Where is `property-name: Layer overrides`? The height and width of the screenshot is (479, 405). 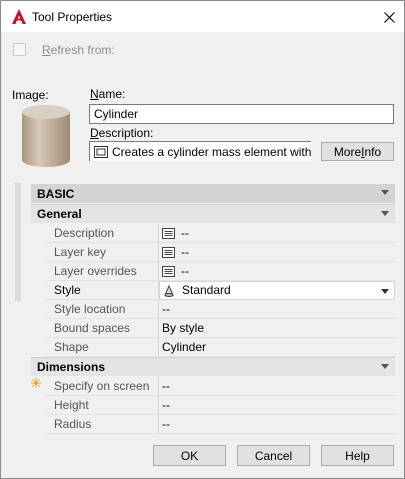
property-name: Layer overrides is located at coordinates (103, 271).